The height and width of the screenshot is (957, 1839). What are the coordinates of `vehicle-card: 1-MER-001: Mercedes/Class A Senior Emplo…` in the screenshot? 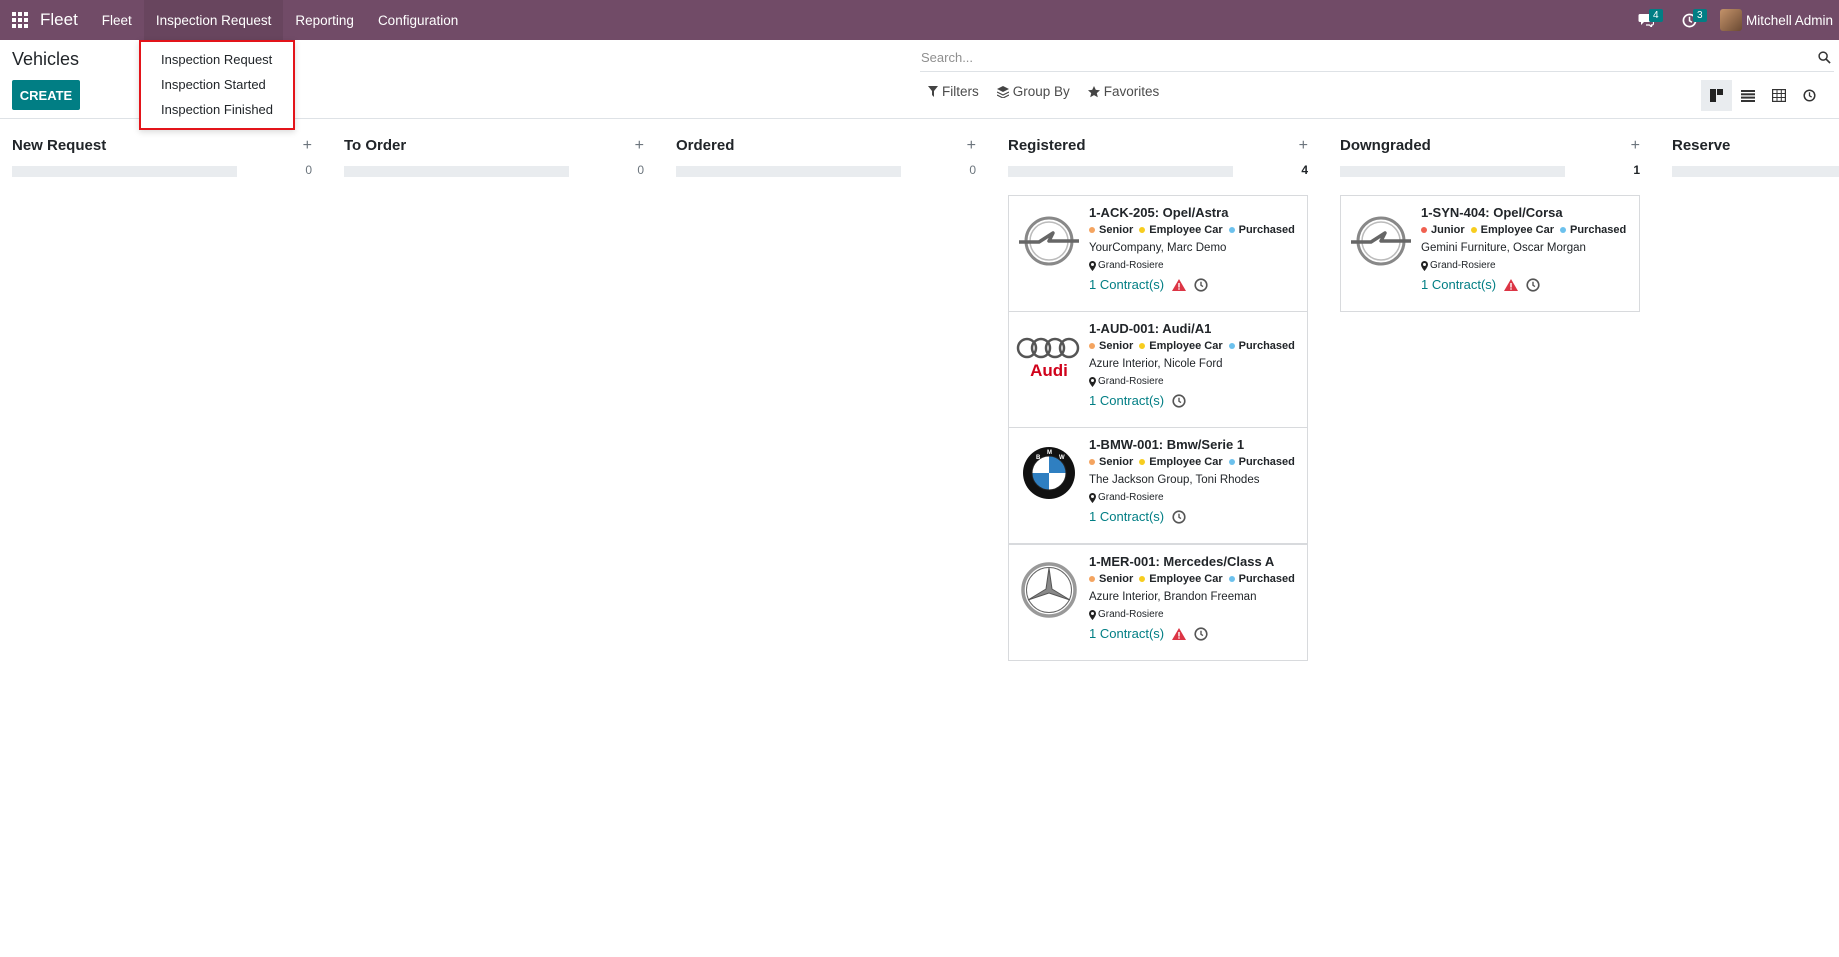 It's located at (1158, 602).